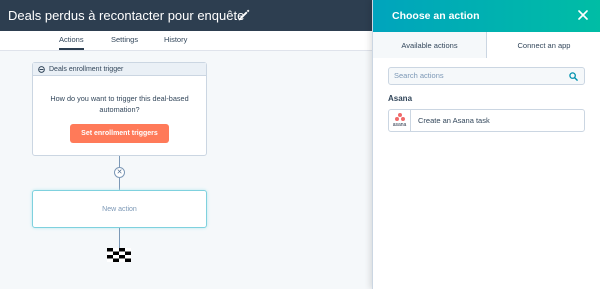 The image size is (600, 289). I want to click on tab-available-actions: Available actions, so click(430, 45).